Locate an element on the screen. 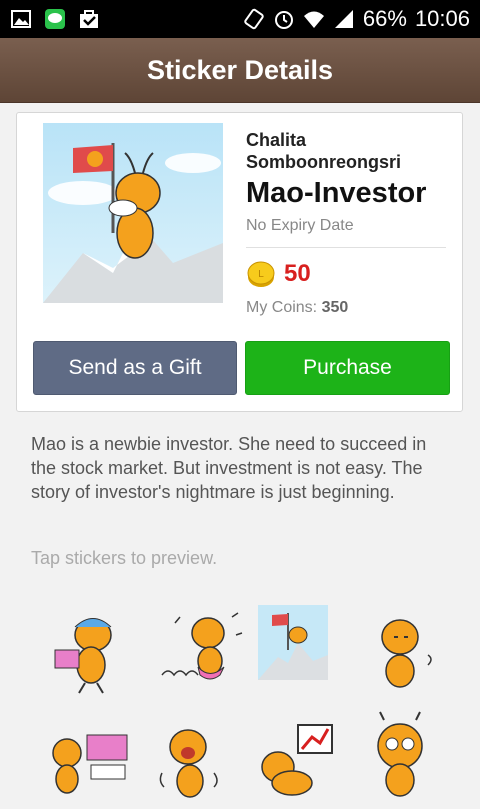  sticker-dancing is located at coordinates (205, 650).